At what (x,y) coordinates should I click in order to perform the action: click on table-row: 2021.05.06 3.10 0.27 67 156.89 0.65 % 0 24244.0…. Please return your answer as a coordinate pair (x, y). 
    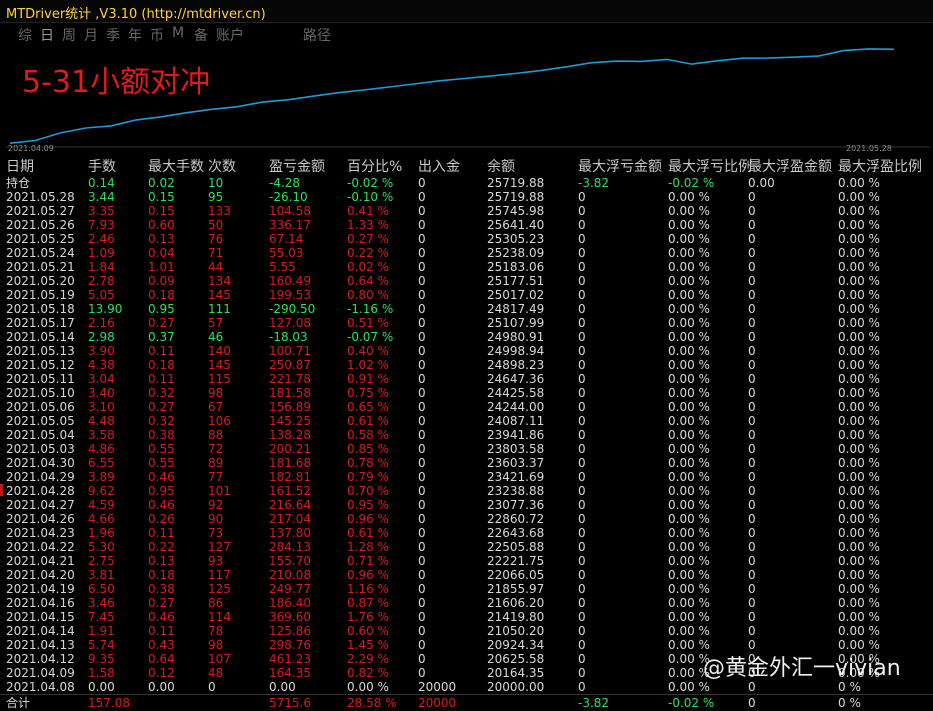
    Looking at the image, I should click on (466, 407).